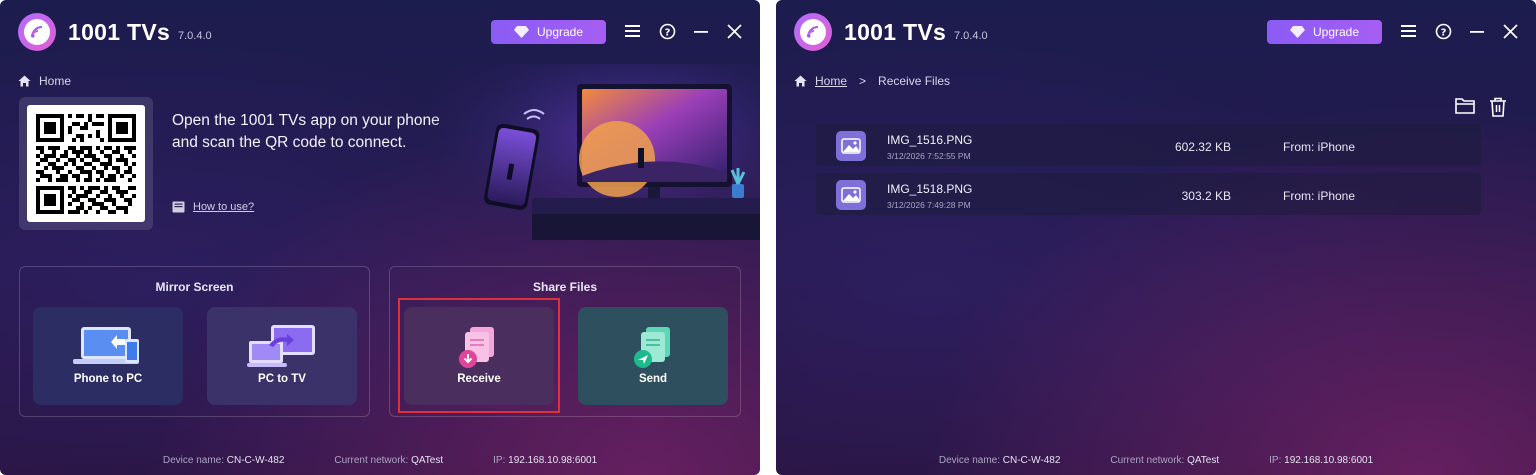  Describe the element at coordinates (178, 207) in the screenshot. I see `book-icon` at that location.